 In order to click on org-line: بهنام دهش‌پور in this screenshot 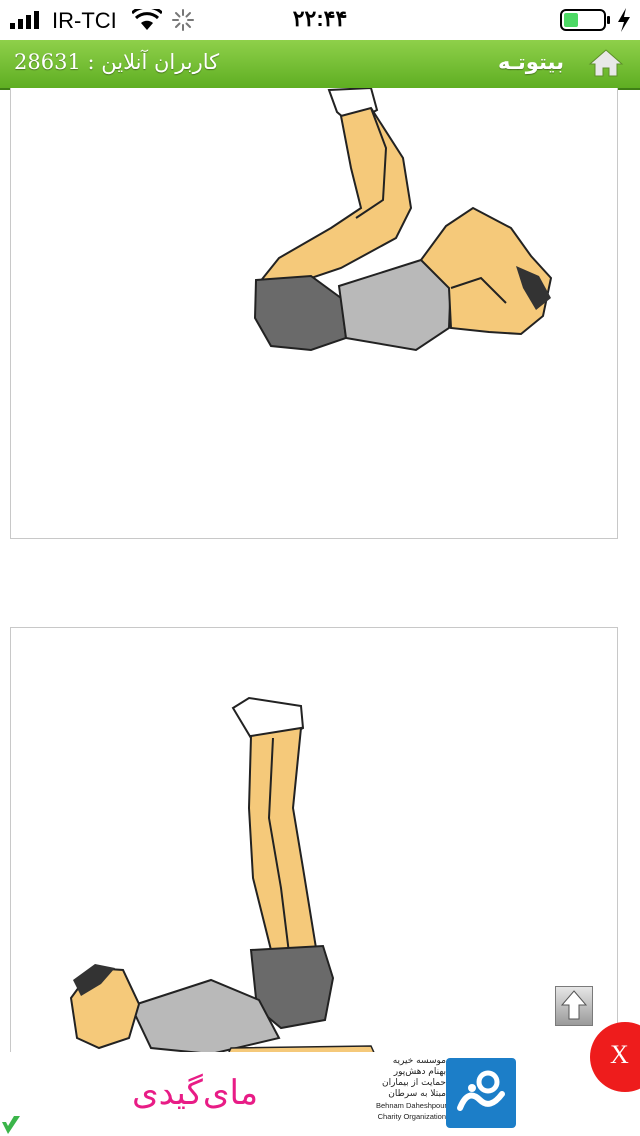, I will do `click(419, 1072)`.